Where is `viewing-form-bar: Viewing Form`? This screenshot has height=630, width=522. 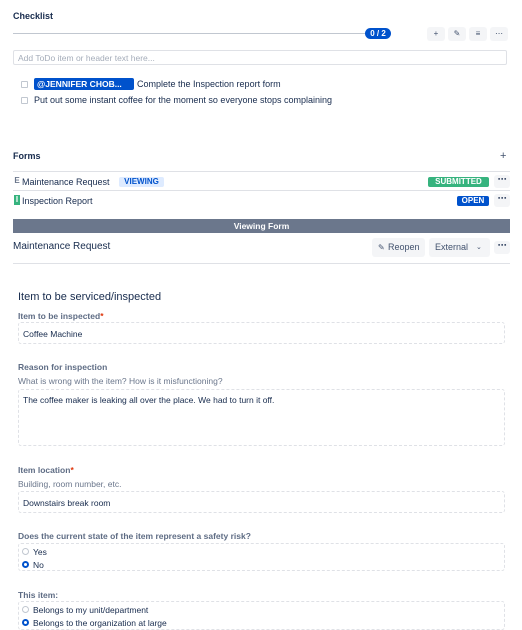 viewing-form-bar: Viewing Form is located at coordinates (261, 226).